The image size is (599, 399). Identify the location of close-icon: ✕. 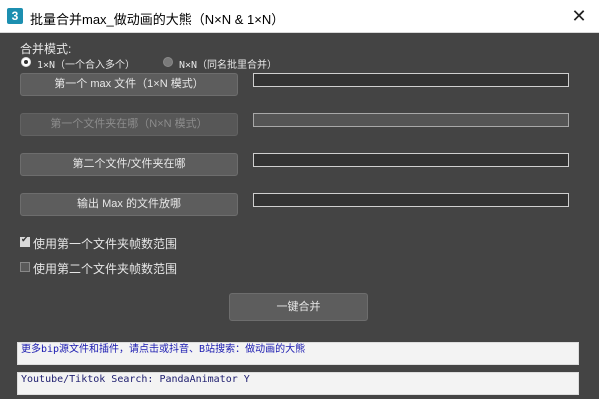
(579, 16).